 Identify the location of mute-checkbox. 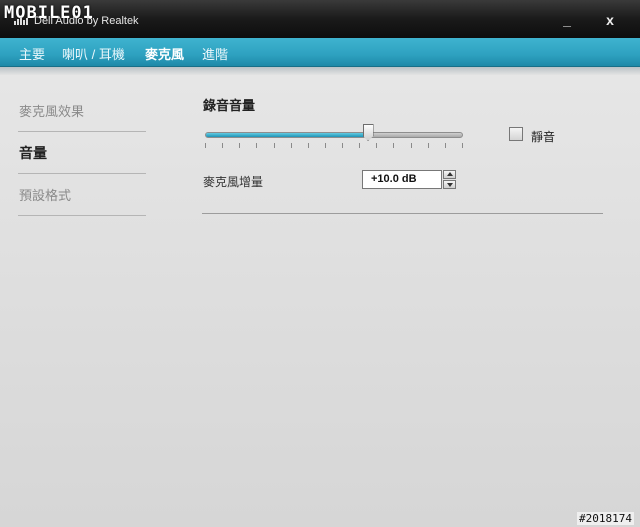
(516, 134).